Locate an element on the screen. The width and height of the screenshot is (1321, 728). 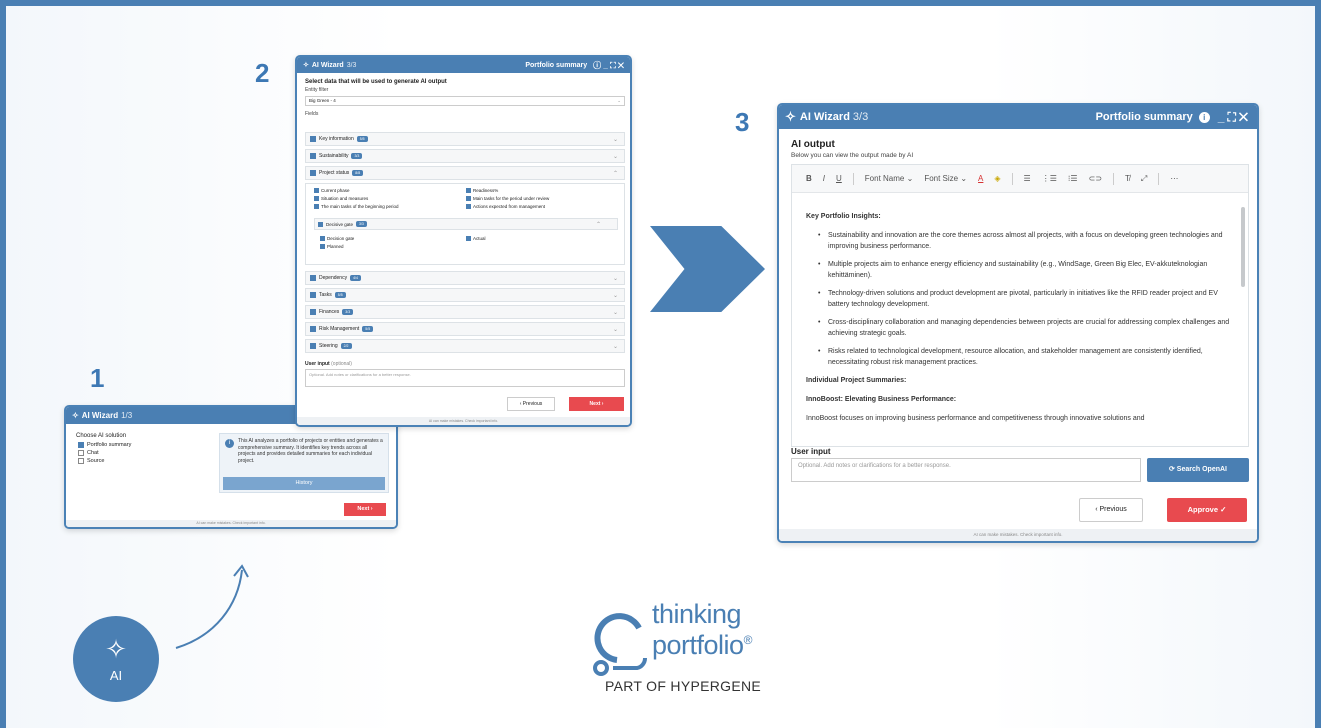
link-icon: ⊂⊃ is located at coordinates (1095, 178).